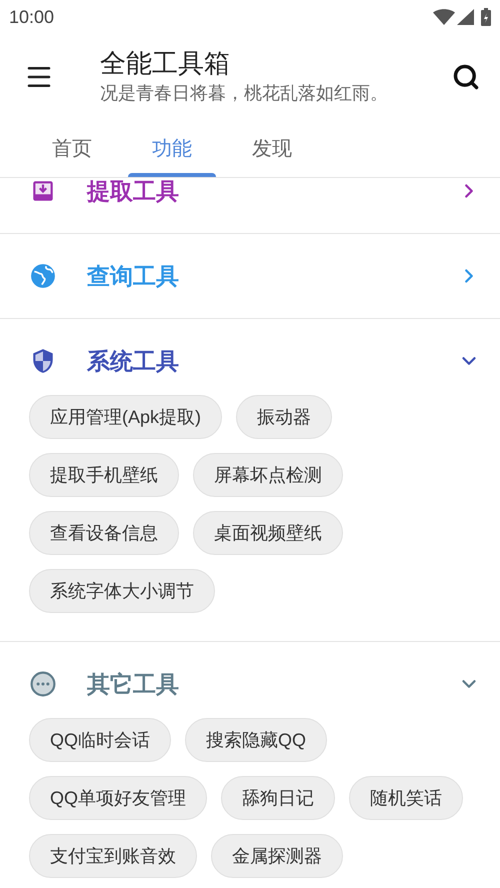 This screenshot has width=500, height=888. Describe the element at coordinates (43, 684) in the screenshot. I see `more-dots-icon` at that location.